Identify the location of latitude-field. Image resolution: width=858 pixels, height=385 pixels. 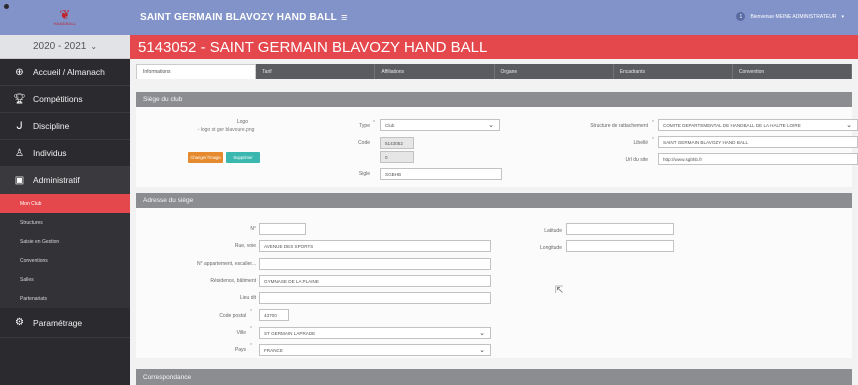
(620, 229).